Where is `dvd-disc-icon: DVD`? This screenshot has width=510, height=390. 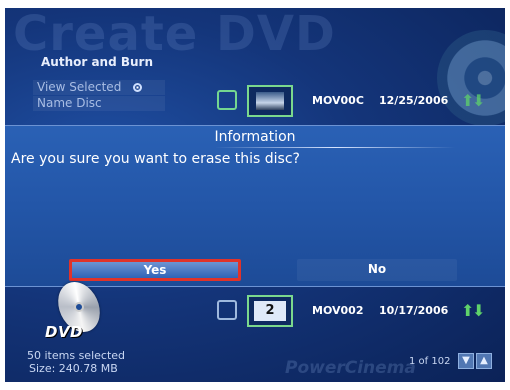 dvd-disc-icon: DVD is located at coordinates (76, 310).